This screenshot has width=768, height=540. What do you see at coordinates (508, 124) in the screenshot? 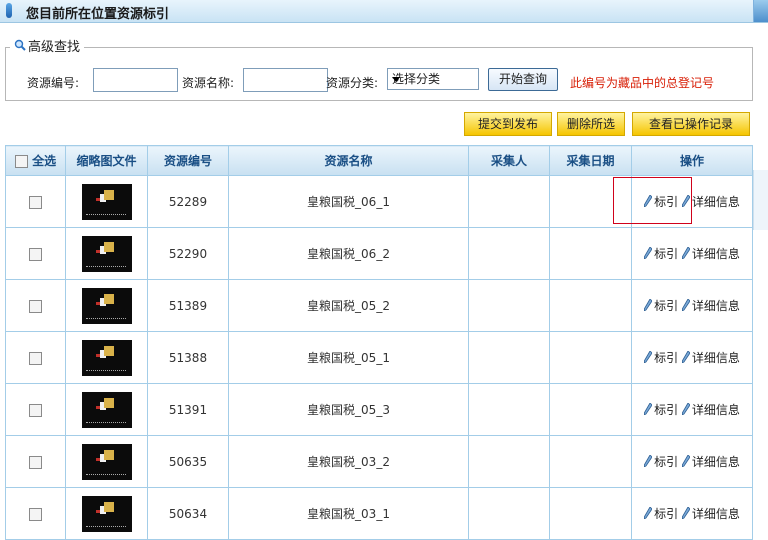
I see `publish-button: 提交到发布` at bounding box center [508, 124].